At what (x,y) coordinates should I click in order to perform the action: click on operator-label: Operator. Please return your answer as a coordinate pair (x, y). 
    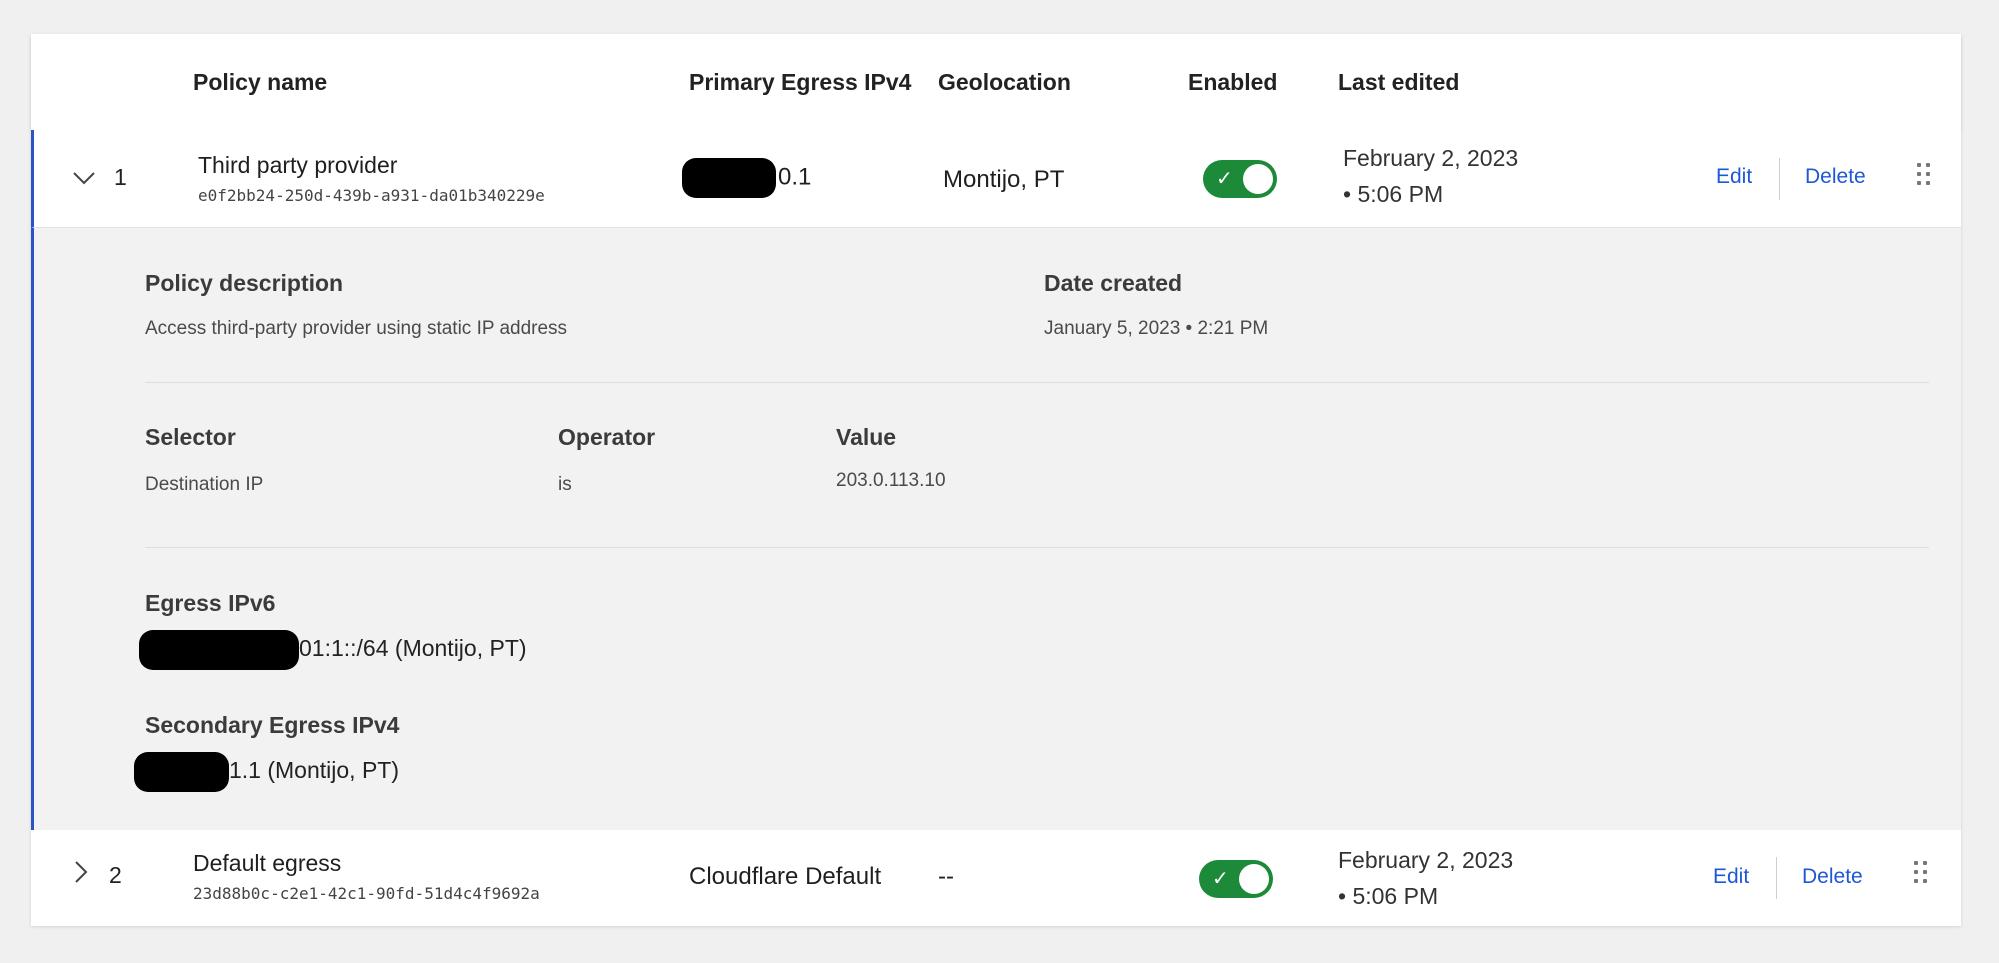
    Looking at the image, I should click on (607, 437).